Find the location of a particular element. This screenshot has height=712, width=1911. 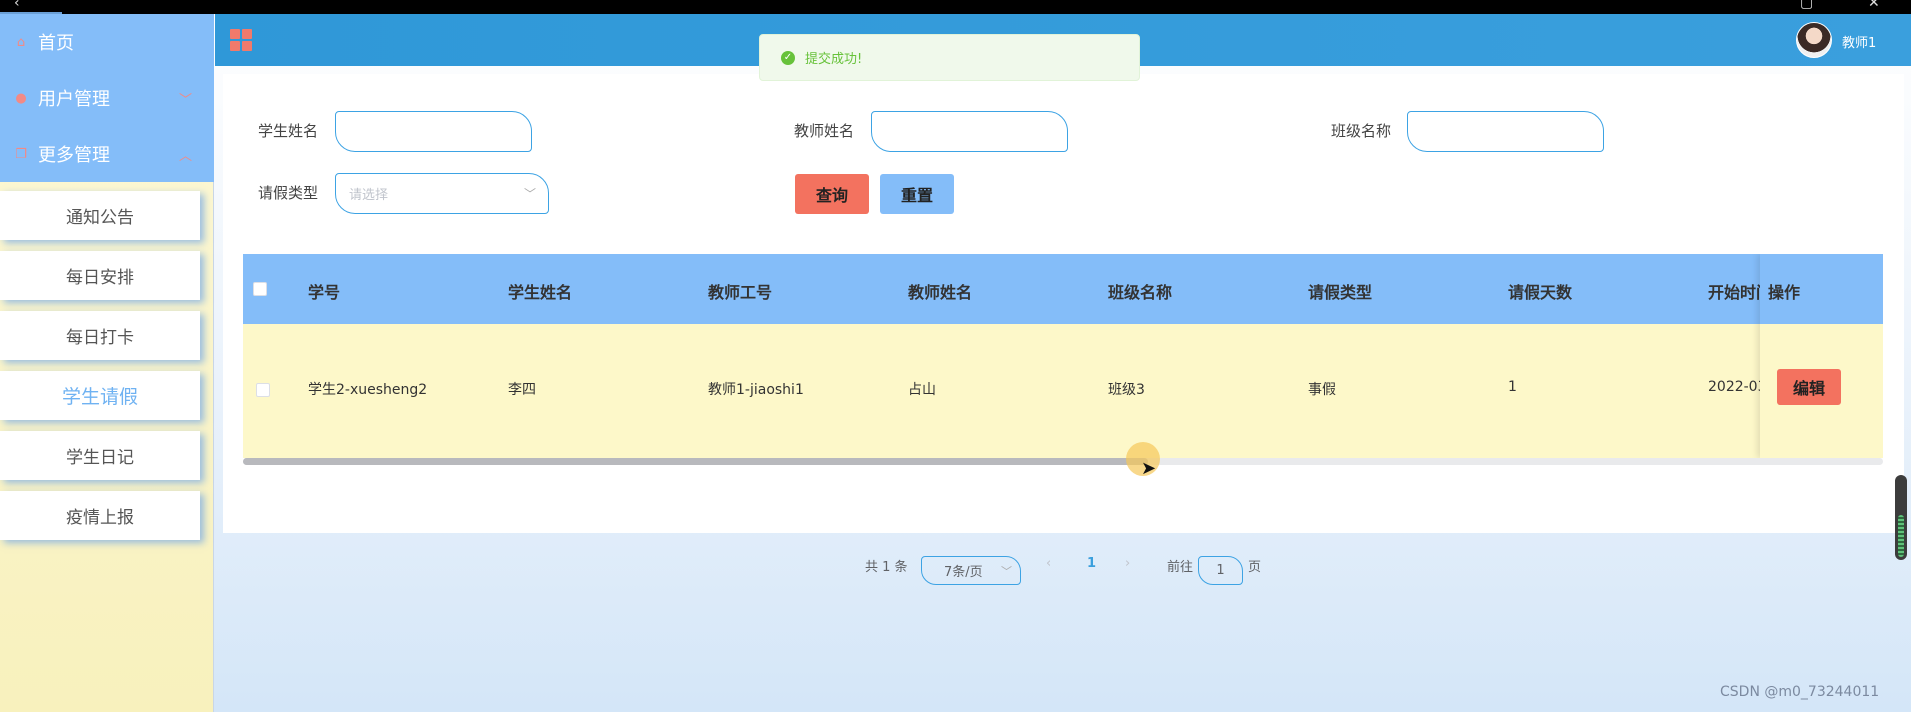

grid-menu-icon is located at coordinates (241, 40).